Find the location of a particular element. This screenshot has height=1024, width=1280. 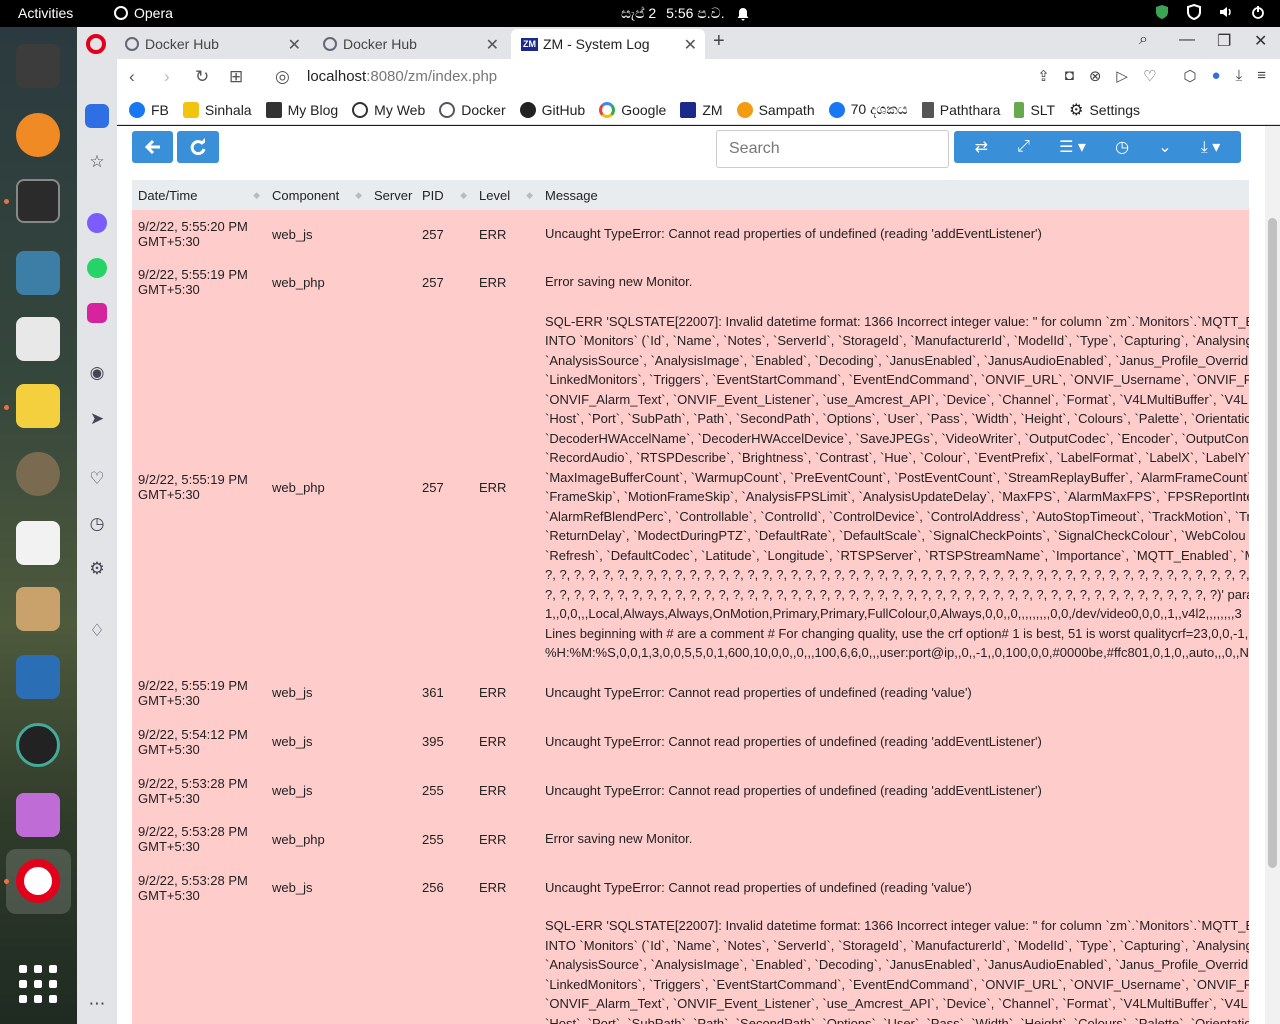

image-viewer-icon is located at coordinates (38, 339).